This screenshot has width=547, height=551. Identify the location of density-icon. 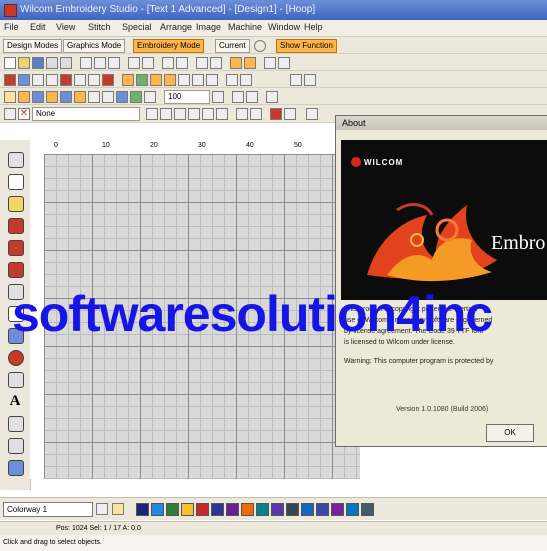
(256, 114).